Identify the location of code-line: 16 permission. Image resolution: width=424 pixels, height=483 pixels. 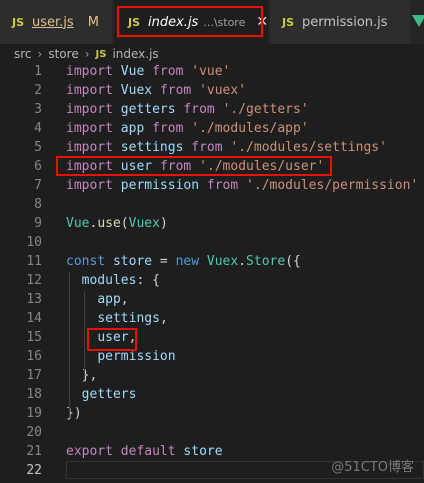
(212, 356).